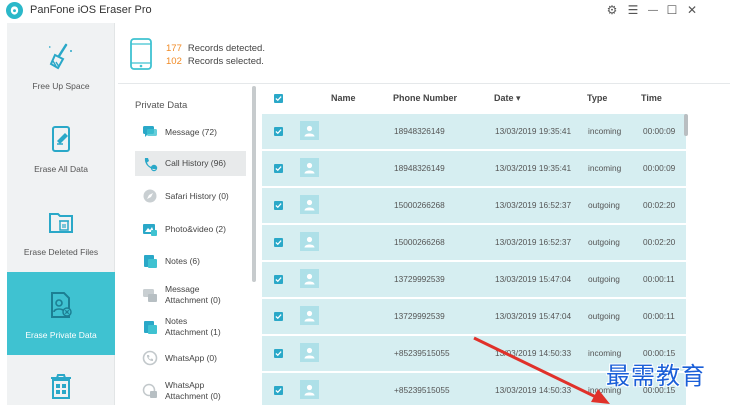 The image size is (731, 405). Describe the element at coordinates (161, 105) in the screenshot. I see `category-title: Private Data` at that location.